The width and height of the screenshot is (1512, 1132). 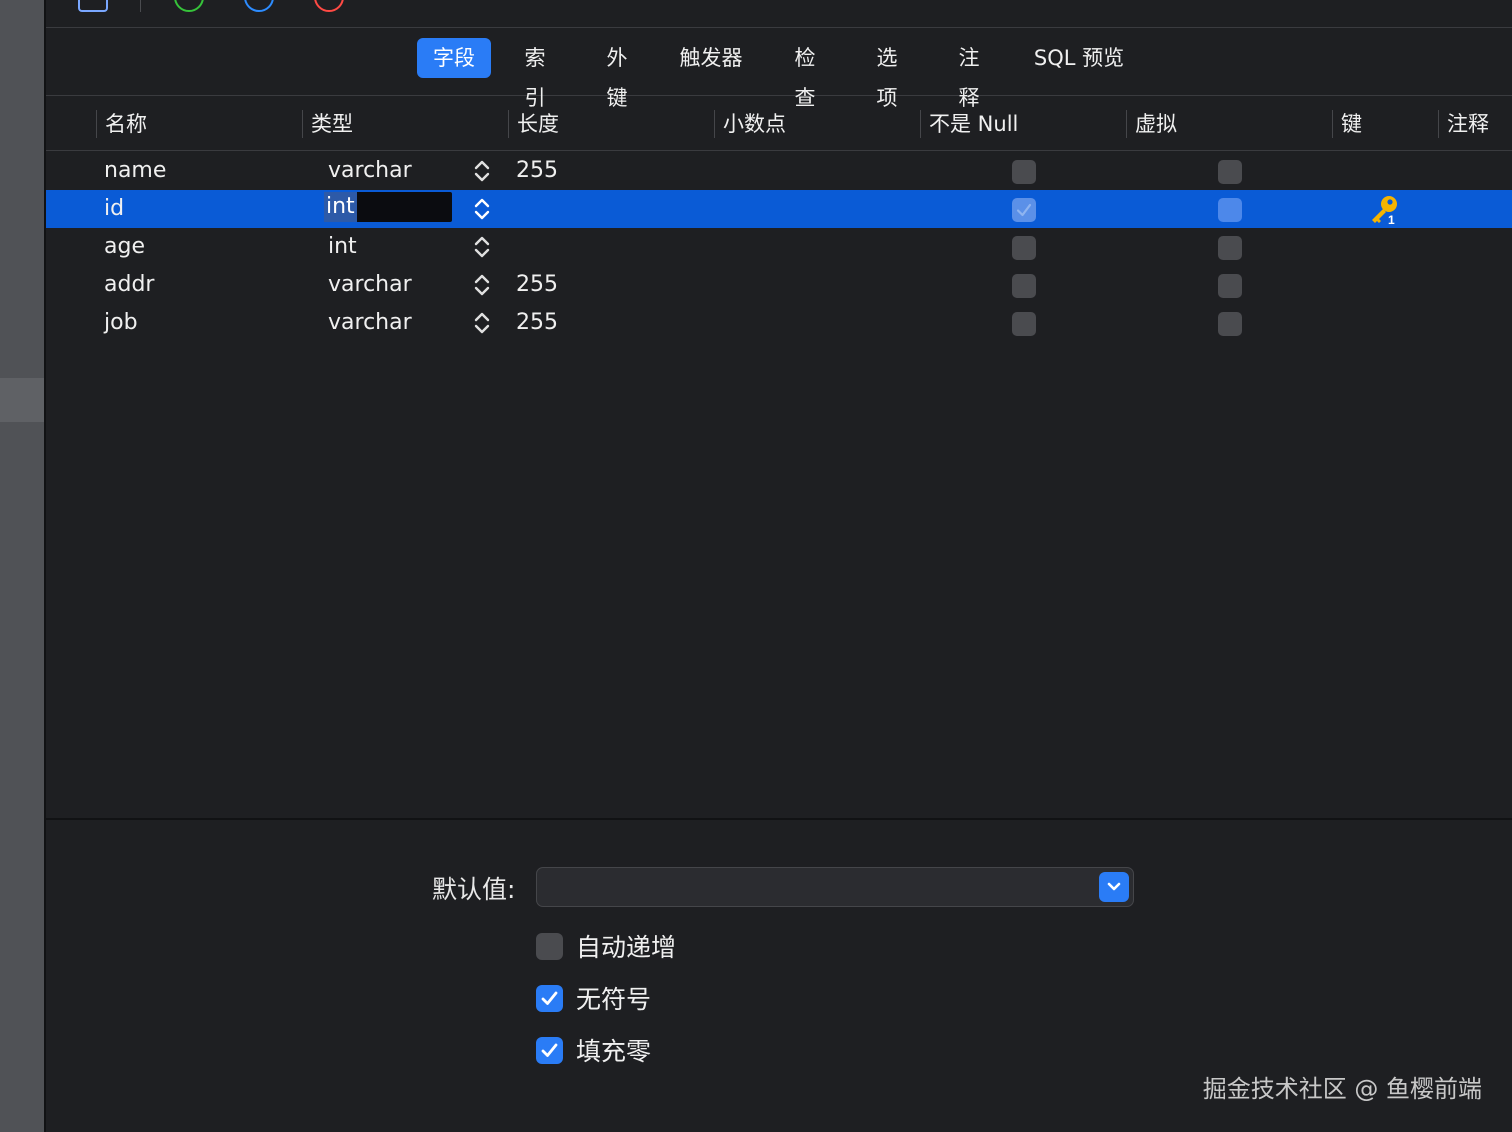 I want to click on auto-increment-checkbox, so click(x=549, y=946).